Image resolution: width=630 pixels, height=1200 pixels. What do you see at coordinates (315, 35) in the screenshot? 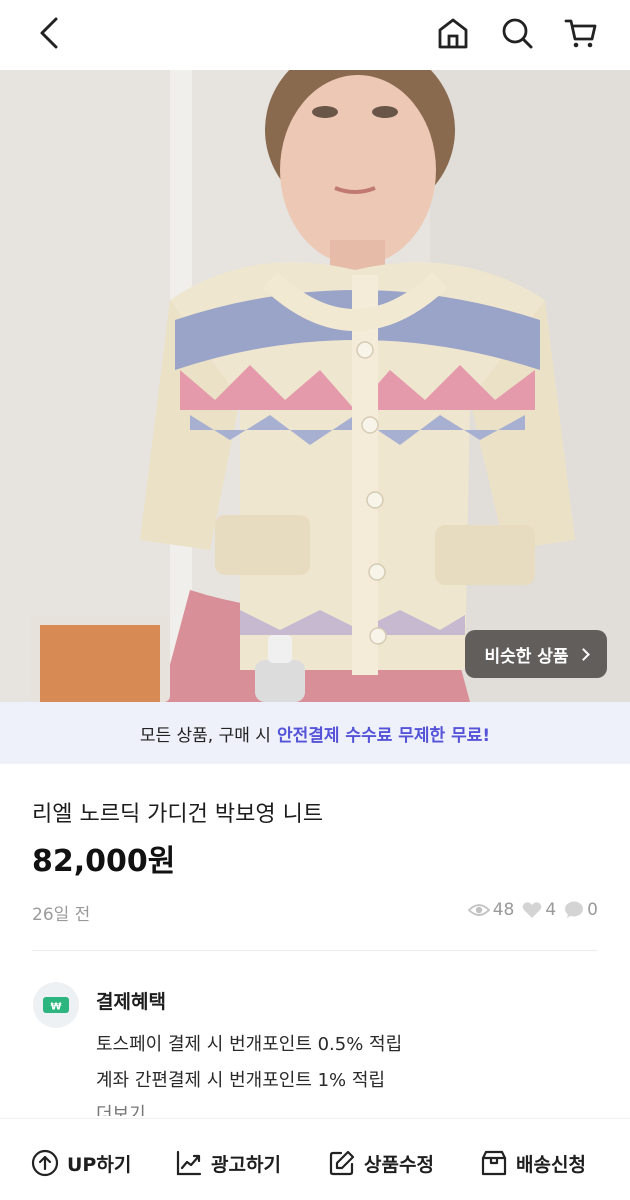
I see `top-bar` at bounding box center [315, 35].